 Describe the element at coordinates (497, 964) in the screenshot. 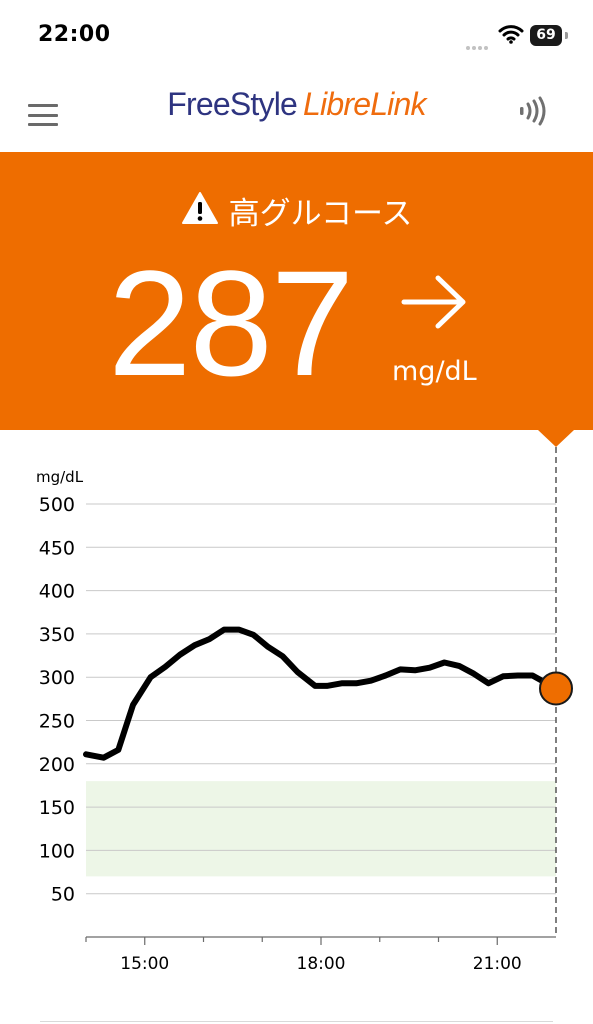

I see `x-tick-label: 21:00` at that location.